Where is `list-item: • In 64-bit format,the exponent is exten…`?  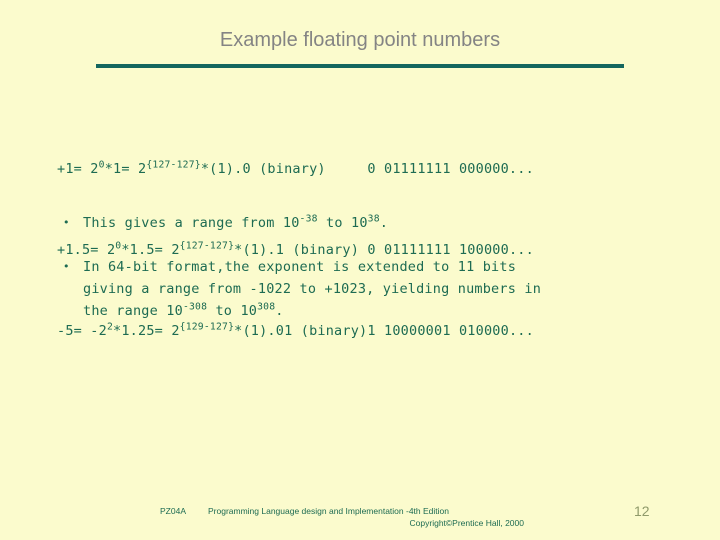 list-item: • In 64-bit format,the exponent is exten… is located at coordinates (377, 289).